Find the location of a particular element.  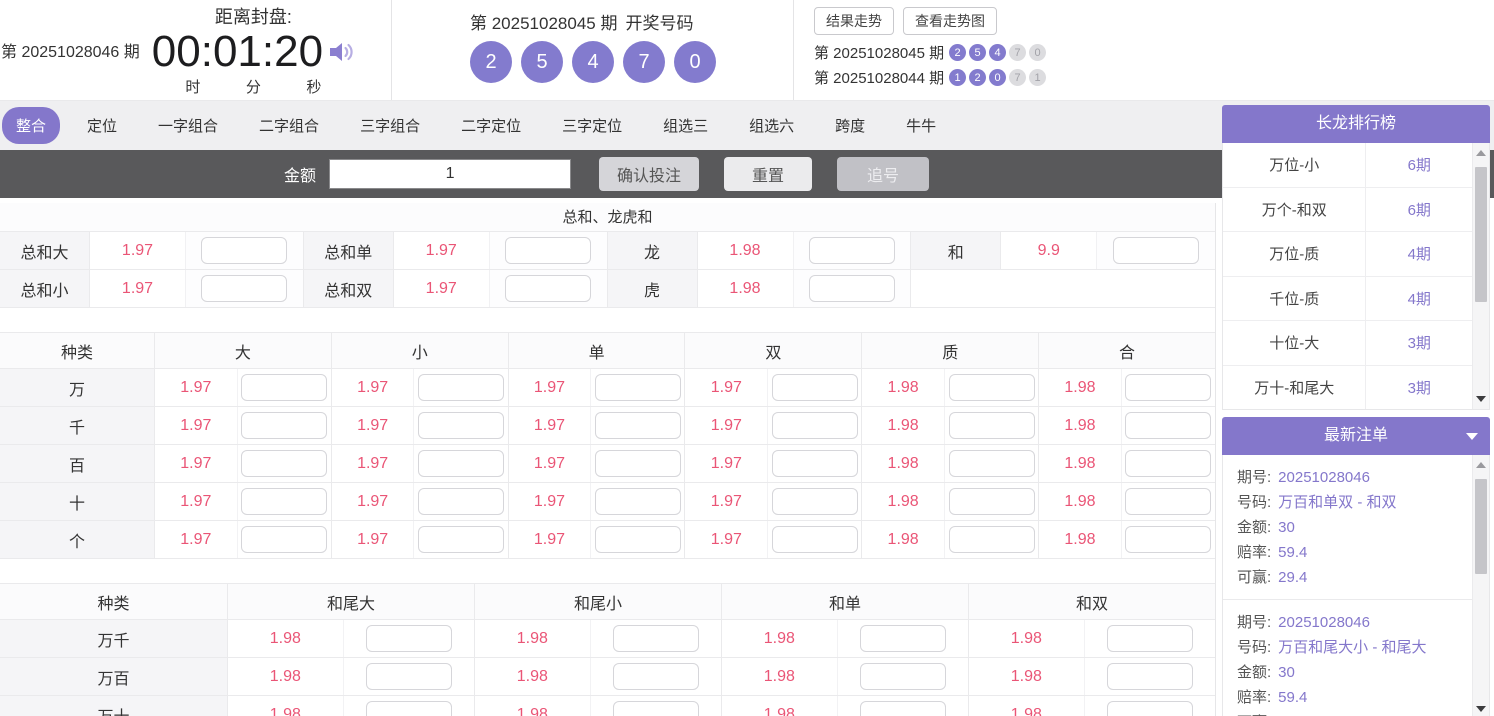

bet-input-万百-和尾大 is located at coordinates (408, 676).